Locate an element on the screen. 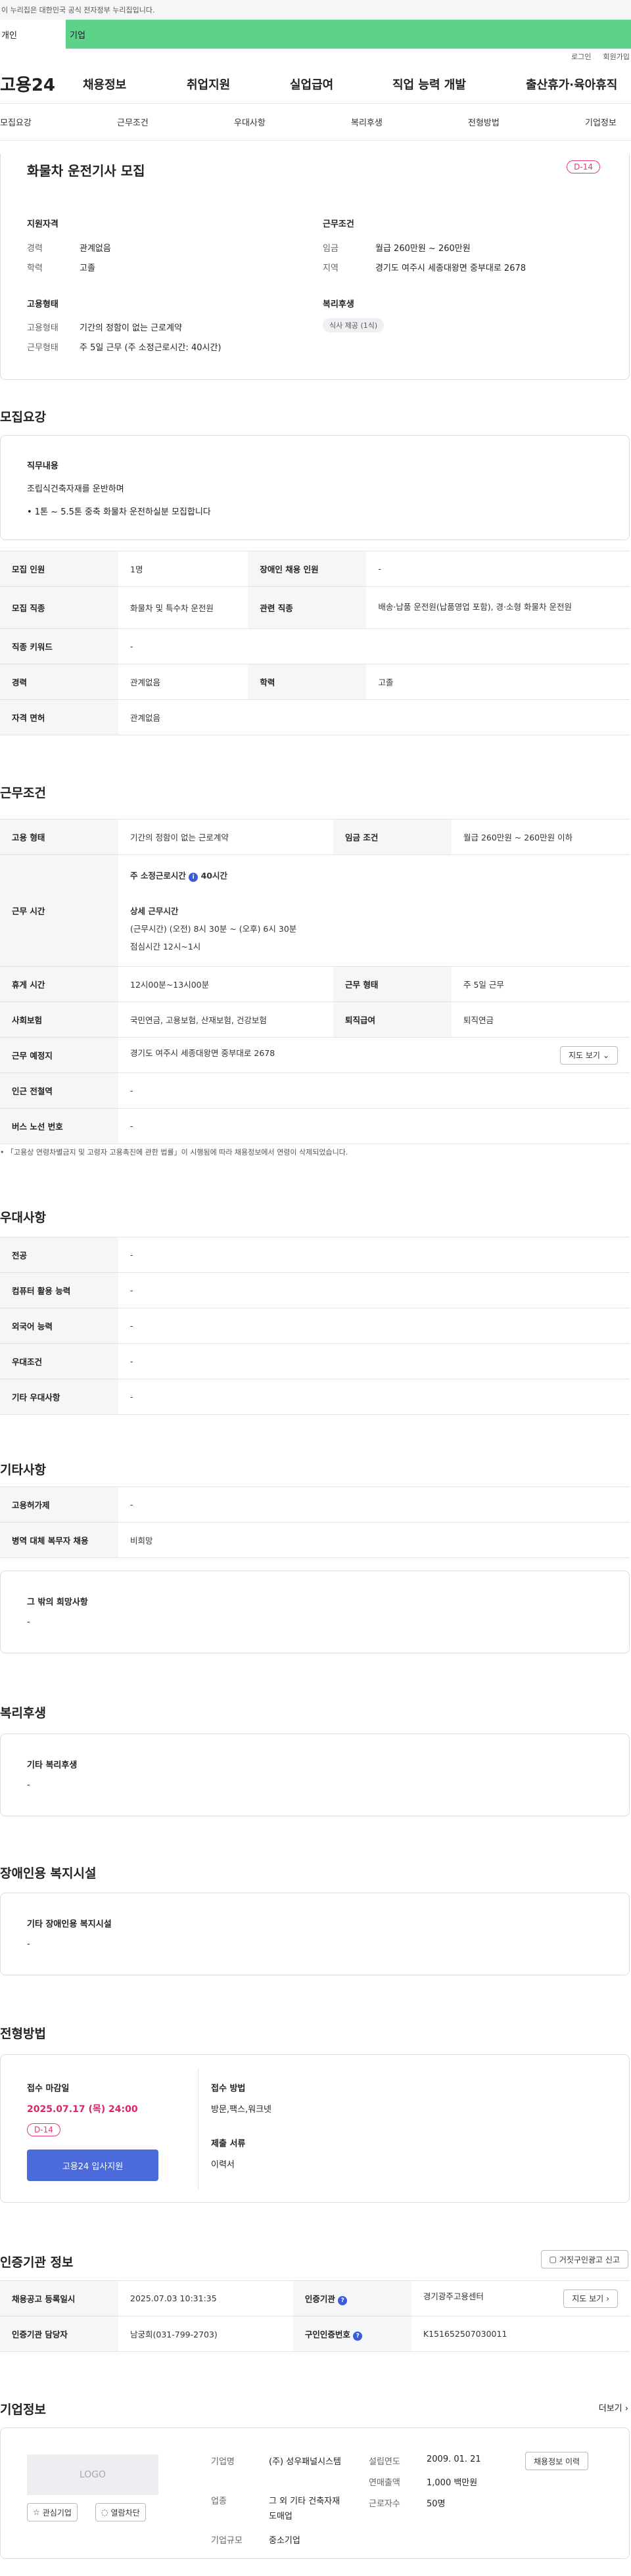 The width and height of the screenshot is (631, 2576). table-header-cell: 모집 인원 is located at coordinates (59, 569).